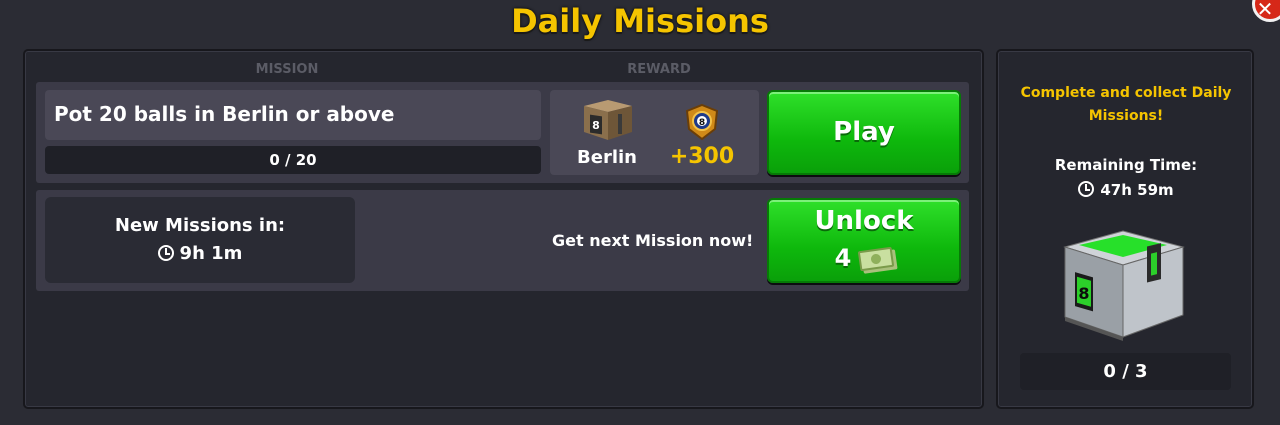 The width and height of the screenshot is (1280, 425). What do you see at coordinates (287, 69) in the screenshot?
I see `column-header-mission: MISSION` at bounding box center [287, 69].